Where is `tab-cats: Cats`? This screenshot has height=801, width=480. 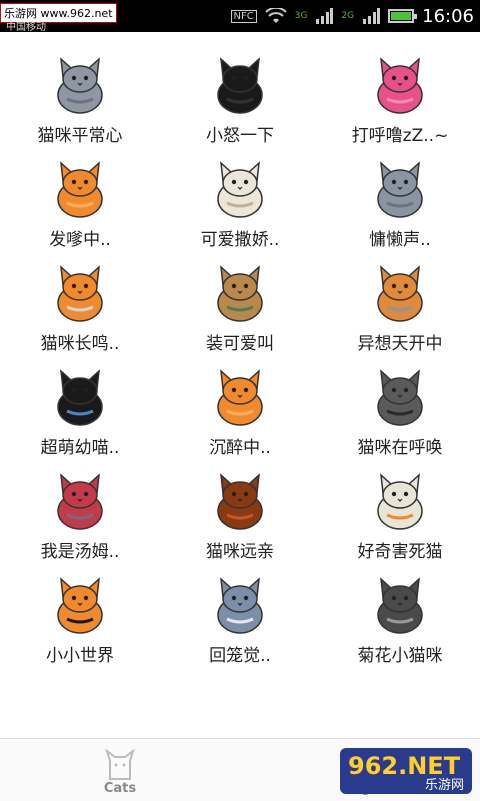
tab-cats: Cats is located at coordinates (120, 770).